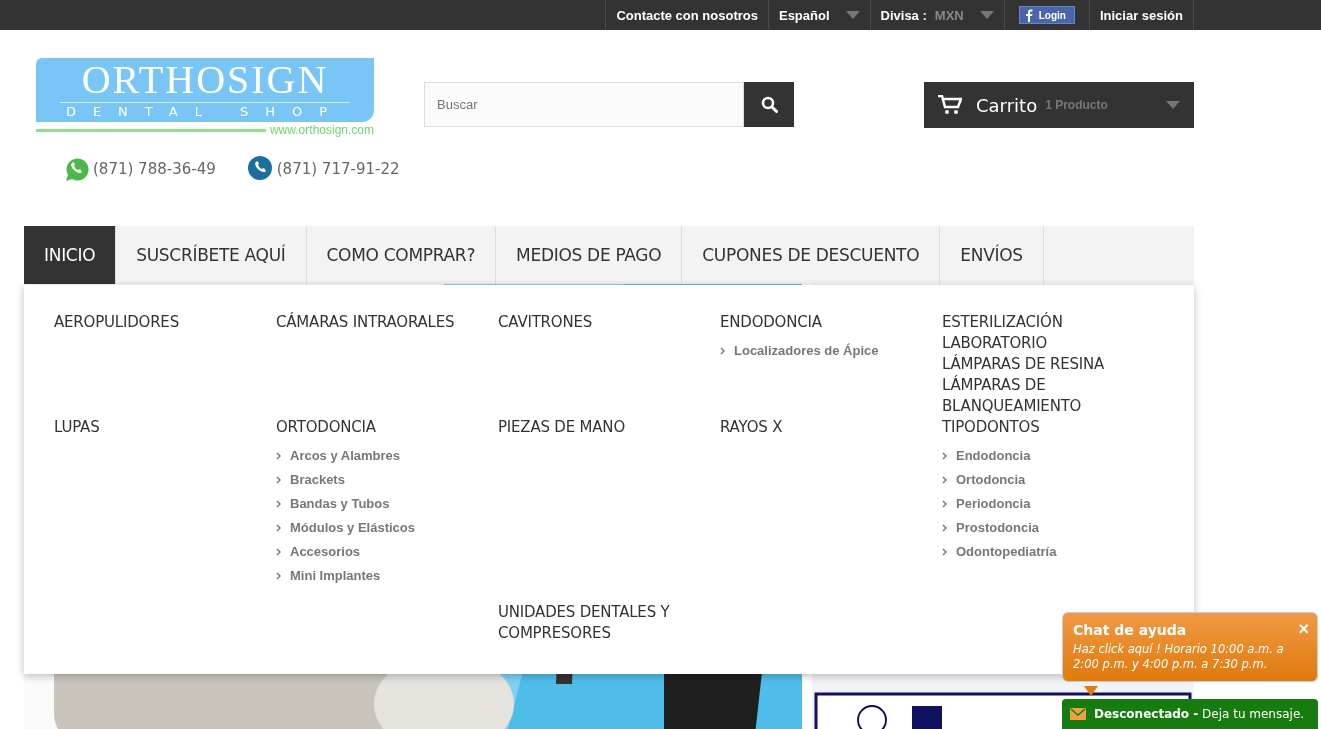 This screenshot has height=729, width=1321. Describe the element at coordinates (70, 255) in the screenshot. I see `nav-tab: INICIO` at that location.